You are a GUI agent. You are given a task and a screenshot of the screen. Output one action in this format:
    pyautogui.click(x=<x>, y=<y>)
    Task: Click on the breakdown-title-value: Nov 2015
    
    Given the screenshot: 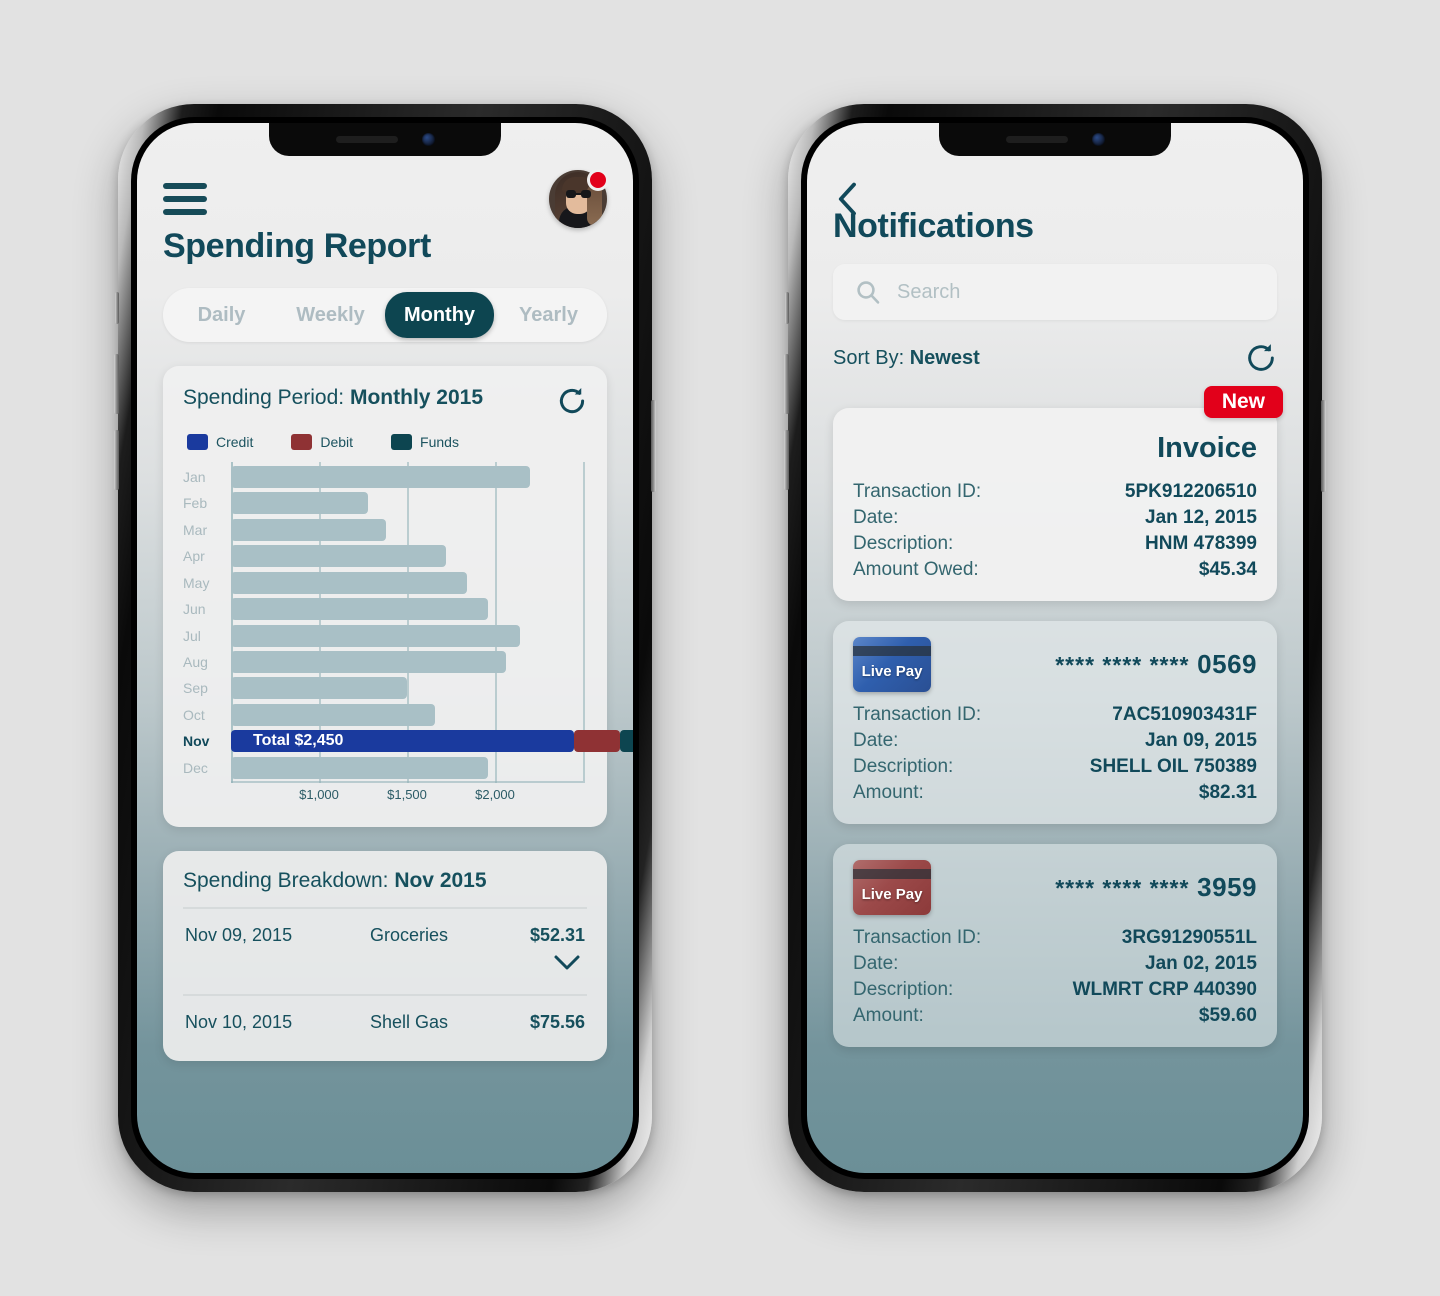 What is the action you would take?
    pyautogui.click(x=440, y=880)
    